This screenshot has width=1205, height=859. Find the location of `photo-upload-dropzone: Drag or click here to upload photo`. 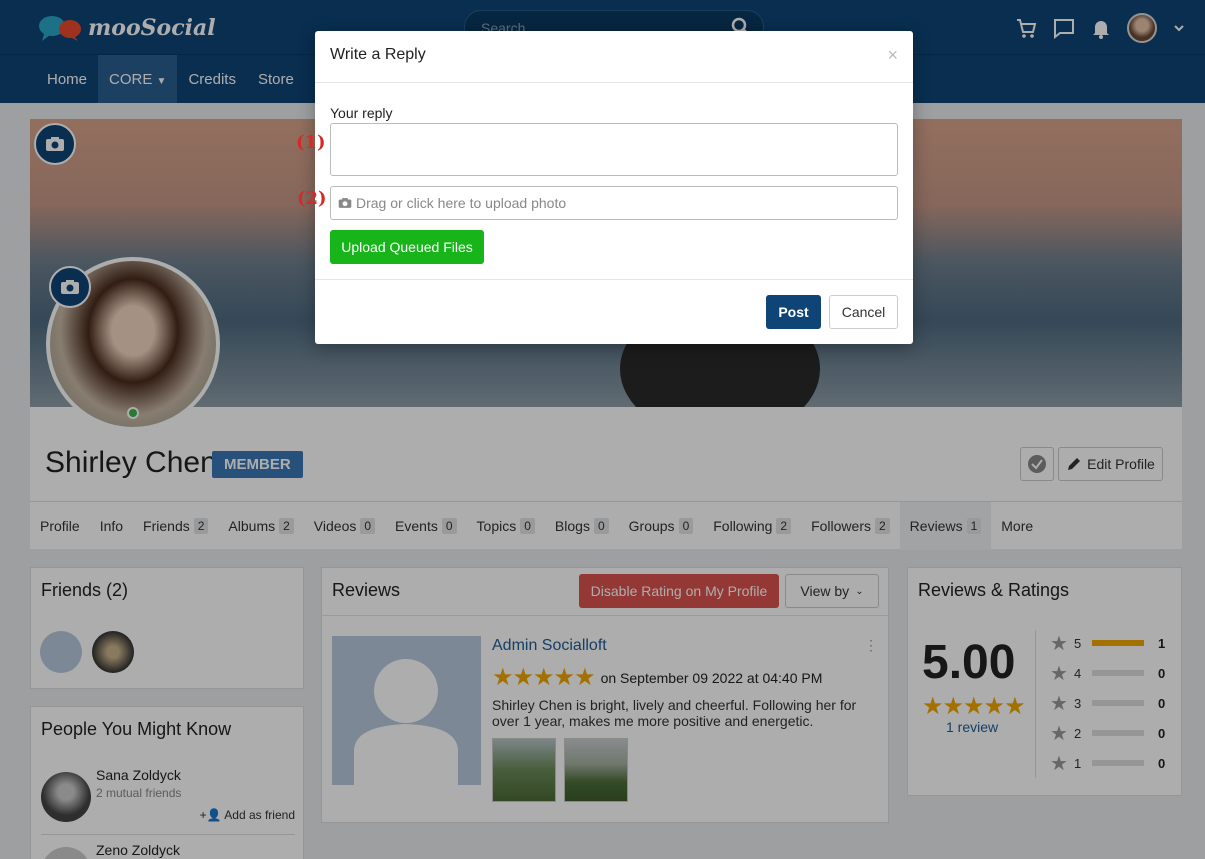

photo-upload-dropzone: Drag or click here to upload photo is located at coordinates (614, 203).